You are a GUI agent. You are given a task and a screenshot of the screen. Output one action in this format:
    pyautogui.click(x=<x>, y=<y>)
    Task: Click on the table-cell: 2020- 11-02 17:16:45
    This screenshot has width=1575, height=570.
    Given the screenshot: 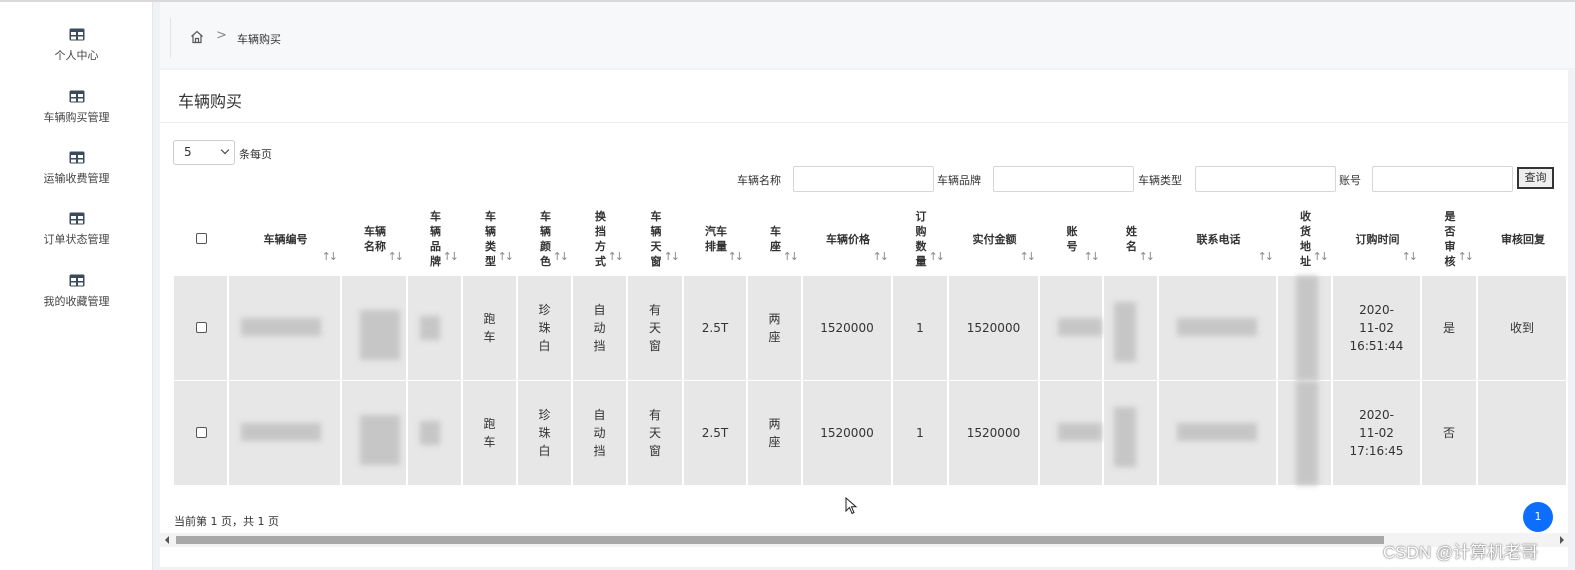 What is the action you would take?
    pyautogui.click(x=1377, y=433)
    